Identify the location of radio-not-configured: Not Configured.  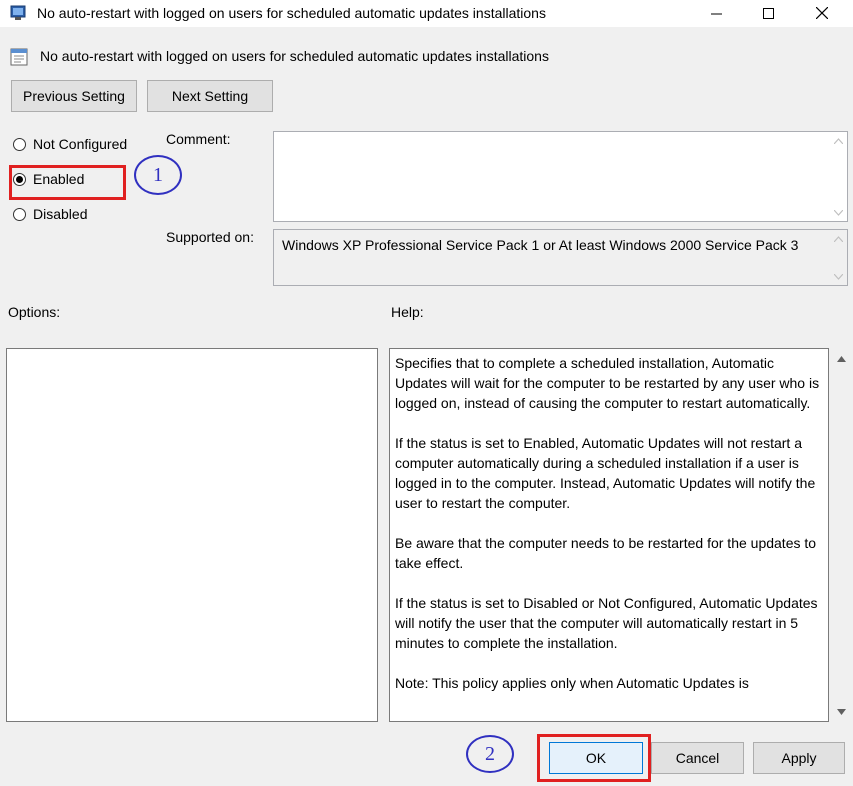
(70, 144).